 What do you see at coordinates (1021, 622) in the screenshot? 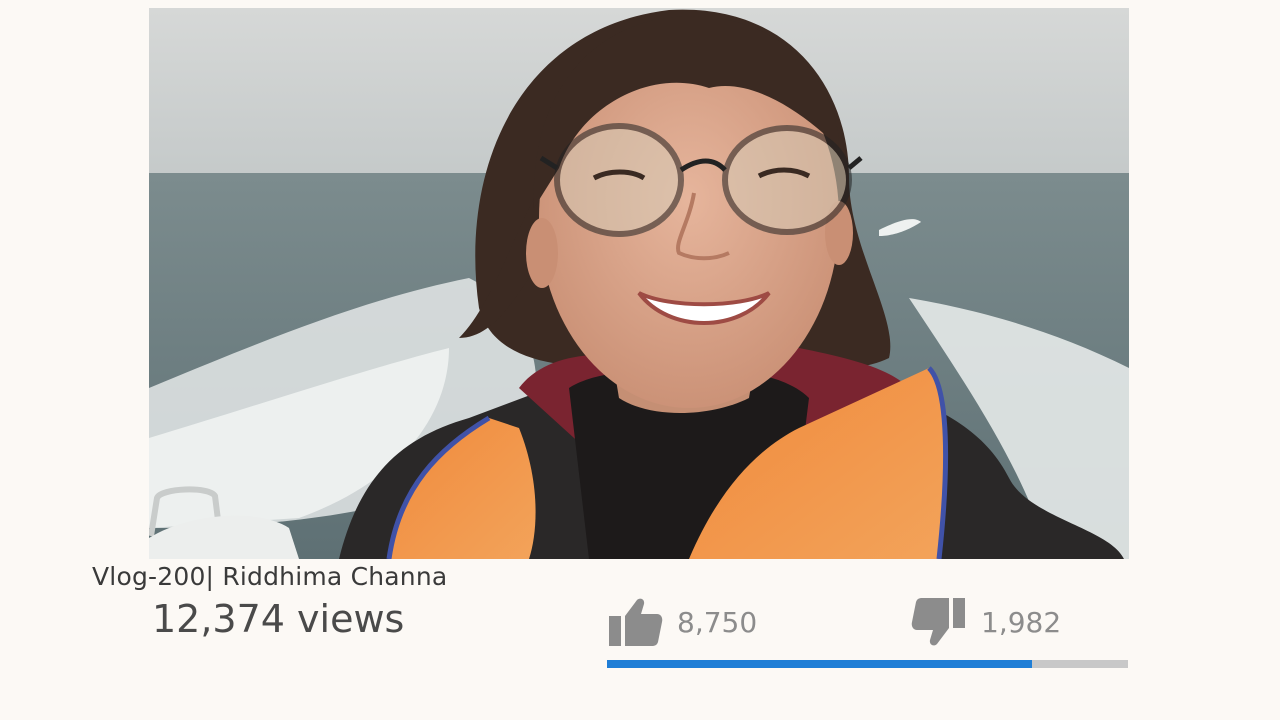
I see `dislike-count: 1,982` at bounding box center [1021, 622].